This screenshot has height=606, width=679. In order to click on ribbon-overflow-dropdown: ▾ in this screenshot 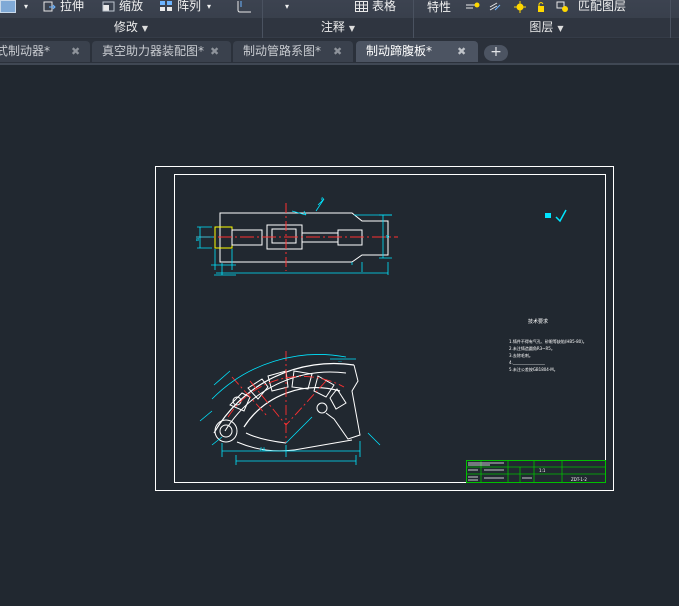, I will do `click(14, 6)`.